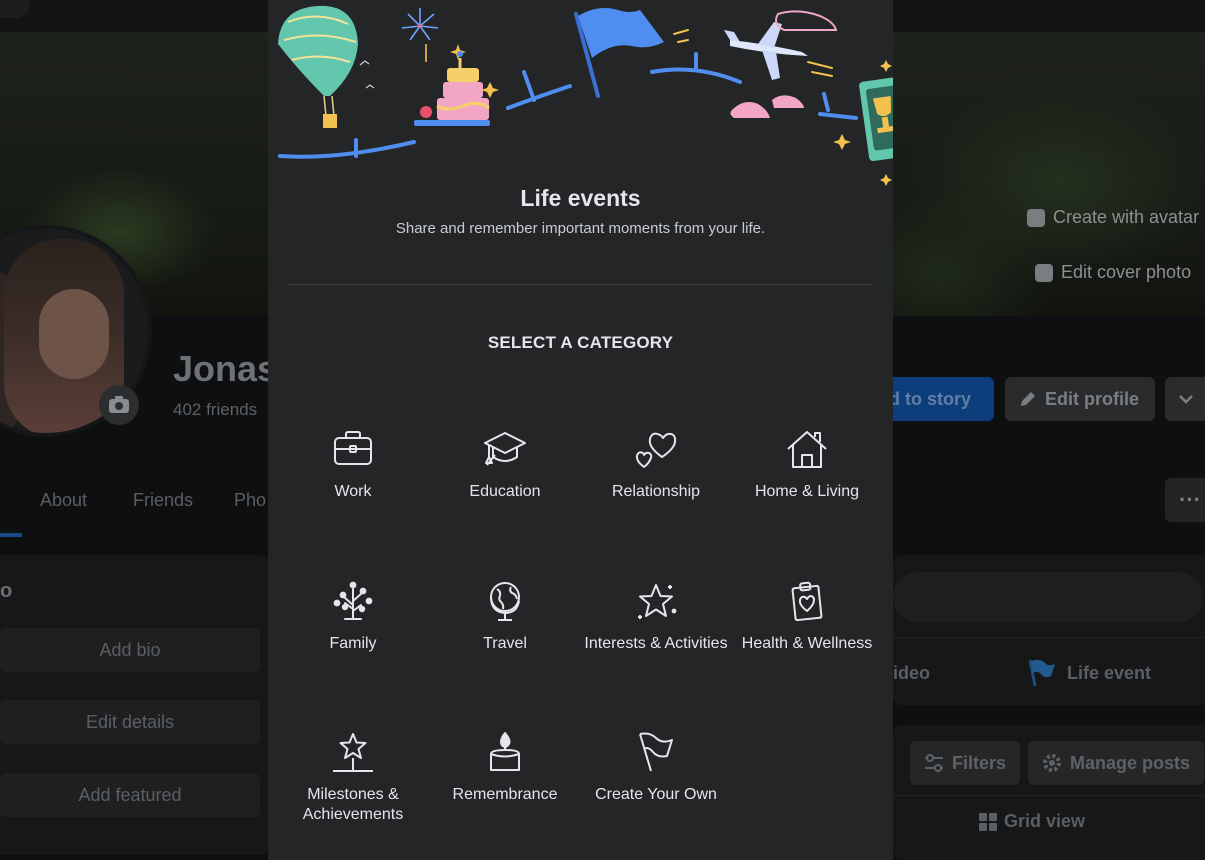  I want to click on category-relationship: Relationship, so click(656, 464).